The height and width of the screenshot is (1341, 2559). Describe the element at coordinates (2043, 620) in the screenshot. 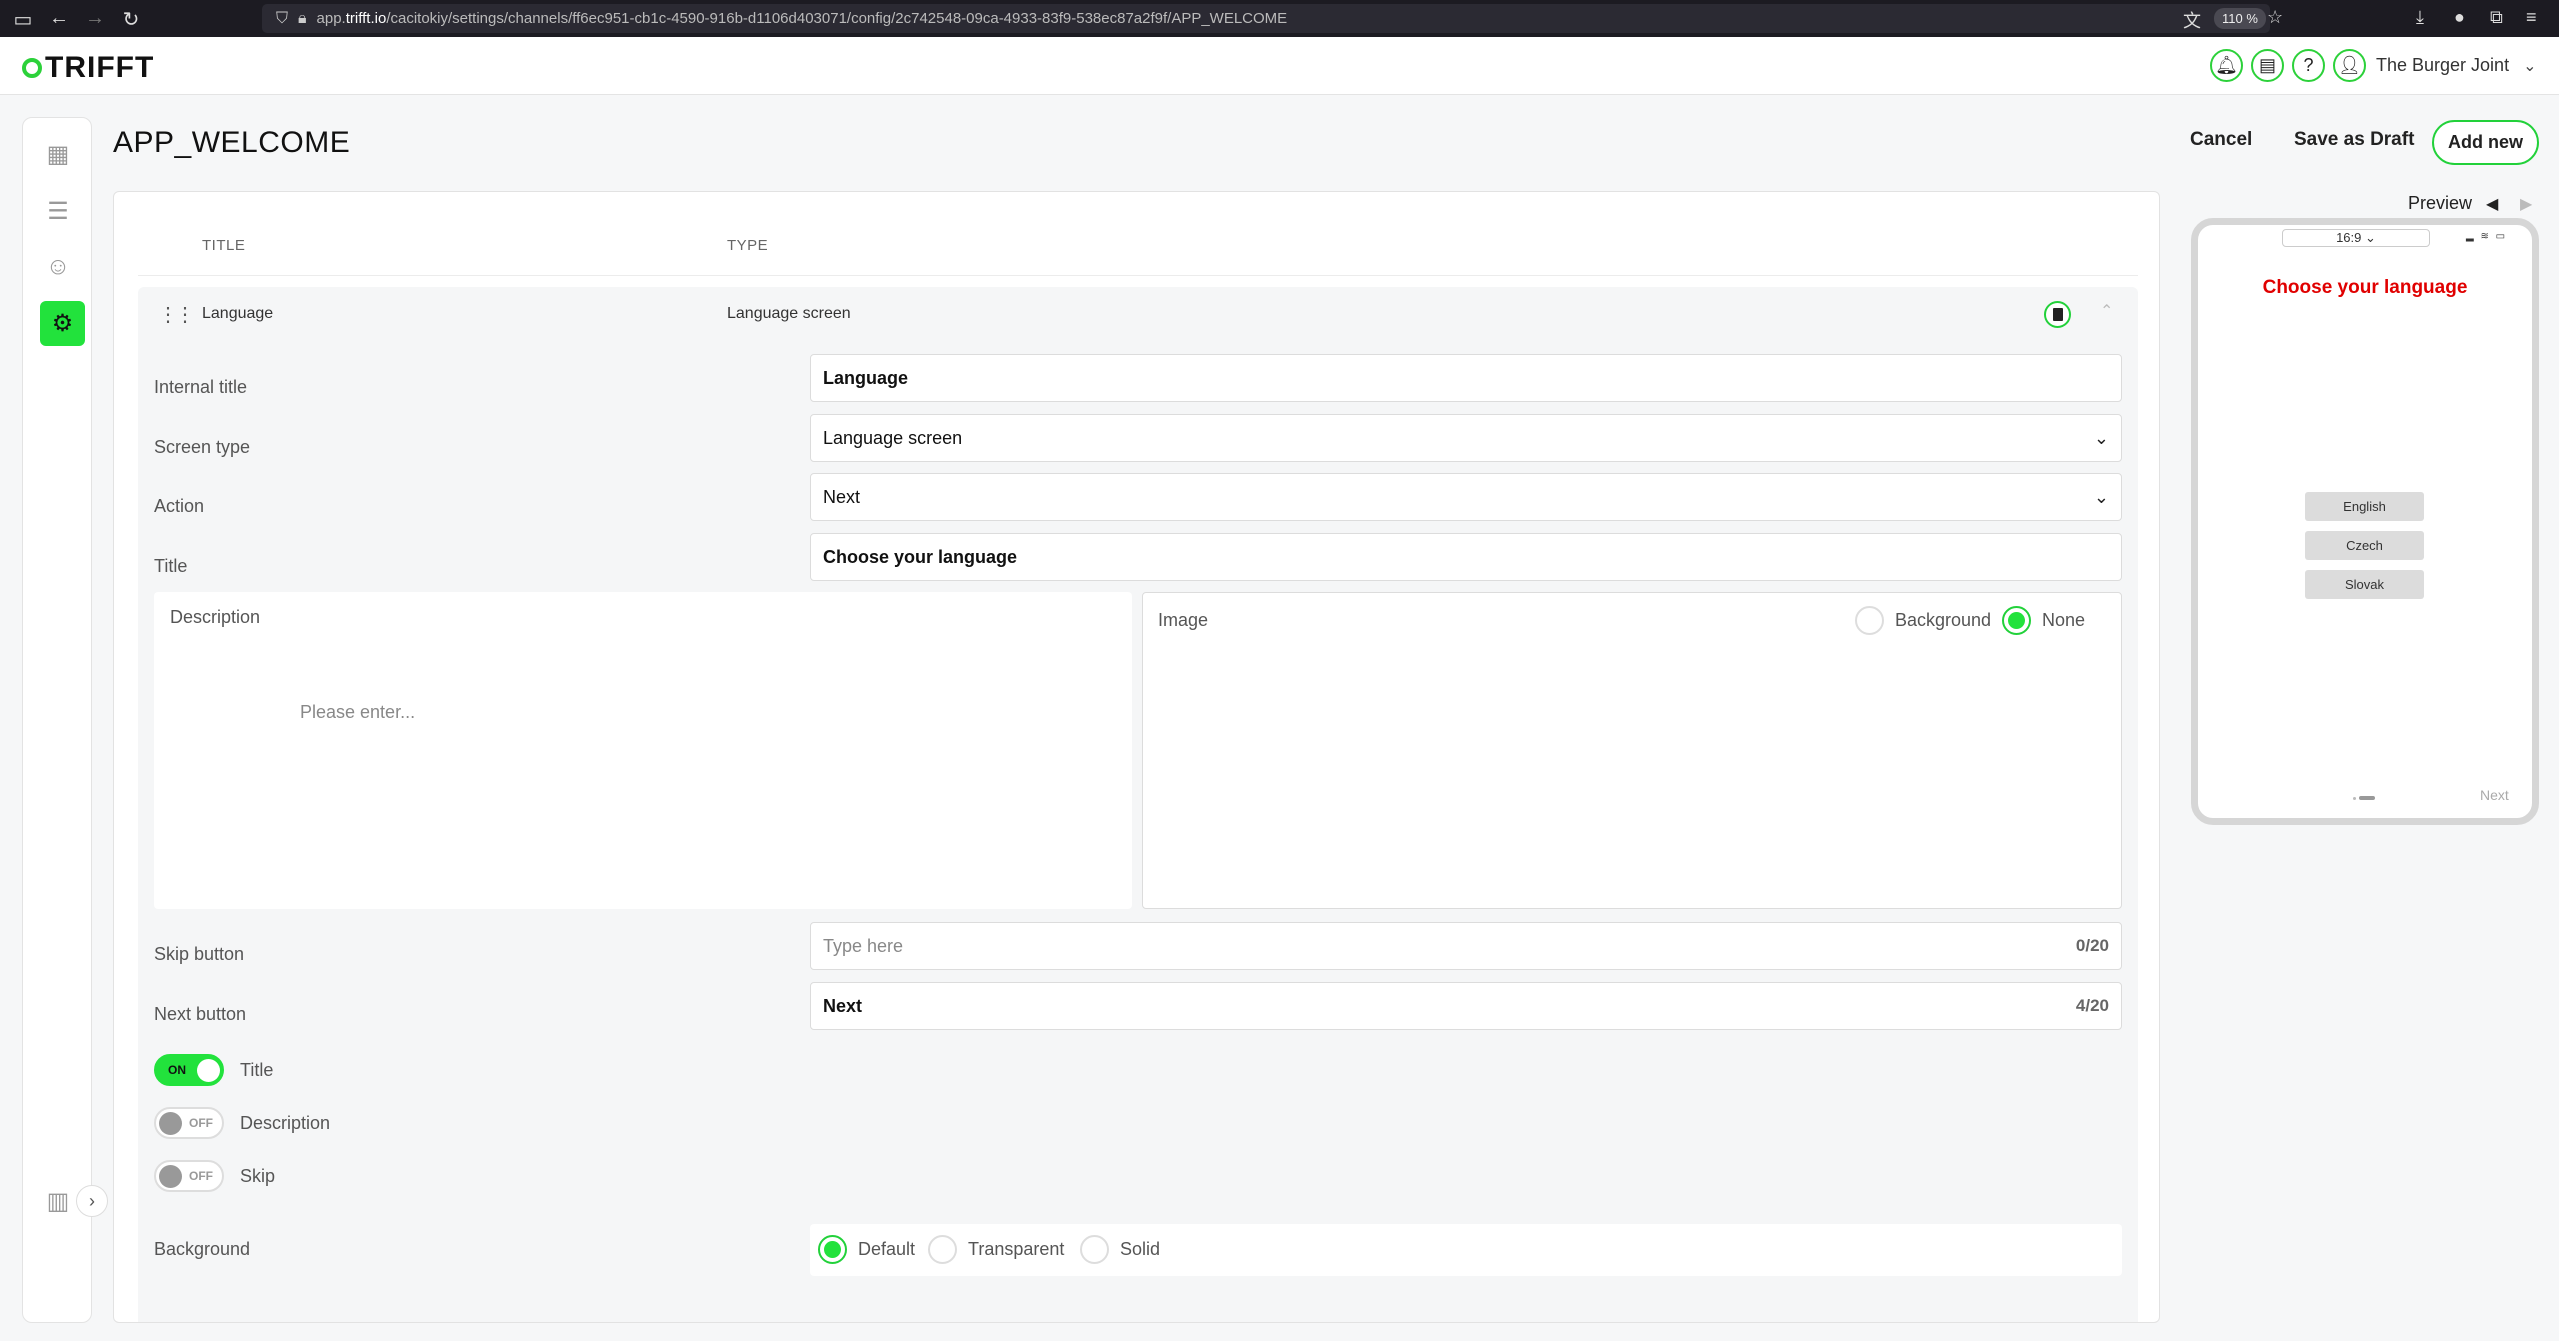

I see `image-option-none: None` at that location.